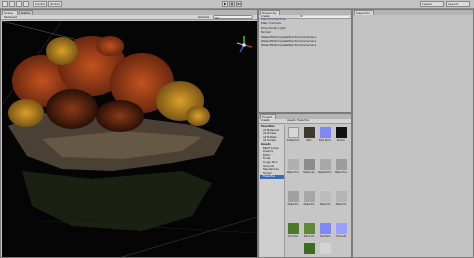 The image size is (474, 258). I want to click on move-tool-icon, so click(12, 4).